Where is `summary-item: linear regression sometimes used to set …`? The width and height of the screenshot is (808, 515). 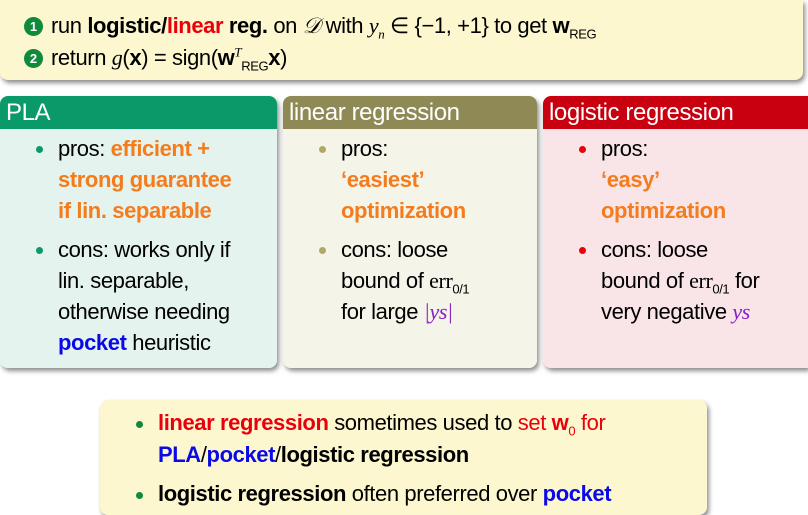
summary-item: linear regression sometimes used to set … is located at coordinates (371, 439).